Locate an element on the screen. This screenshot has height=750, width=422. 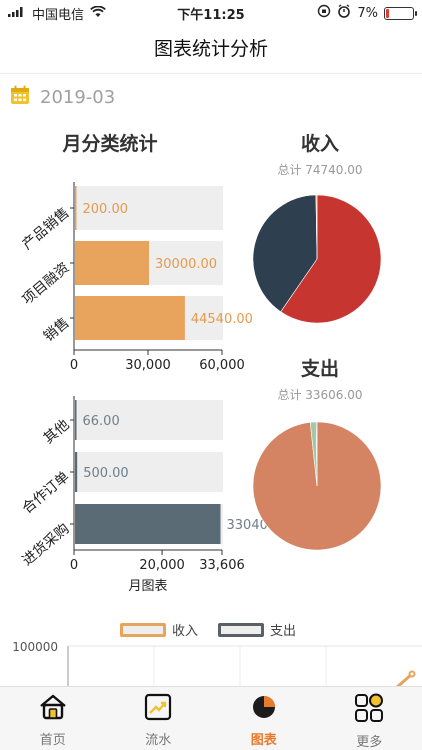
tab-more: 更多 is located at coordinates (369, 718).